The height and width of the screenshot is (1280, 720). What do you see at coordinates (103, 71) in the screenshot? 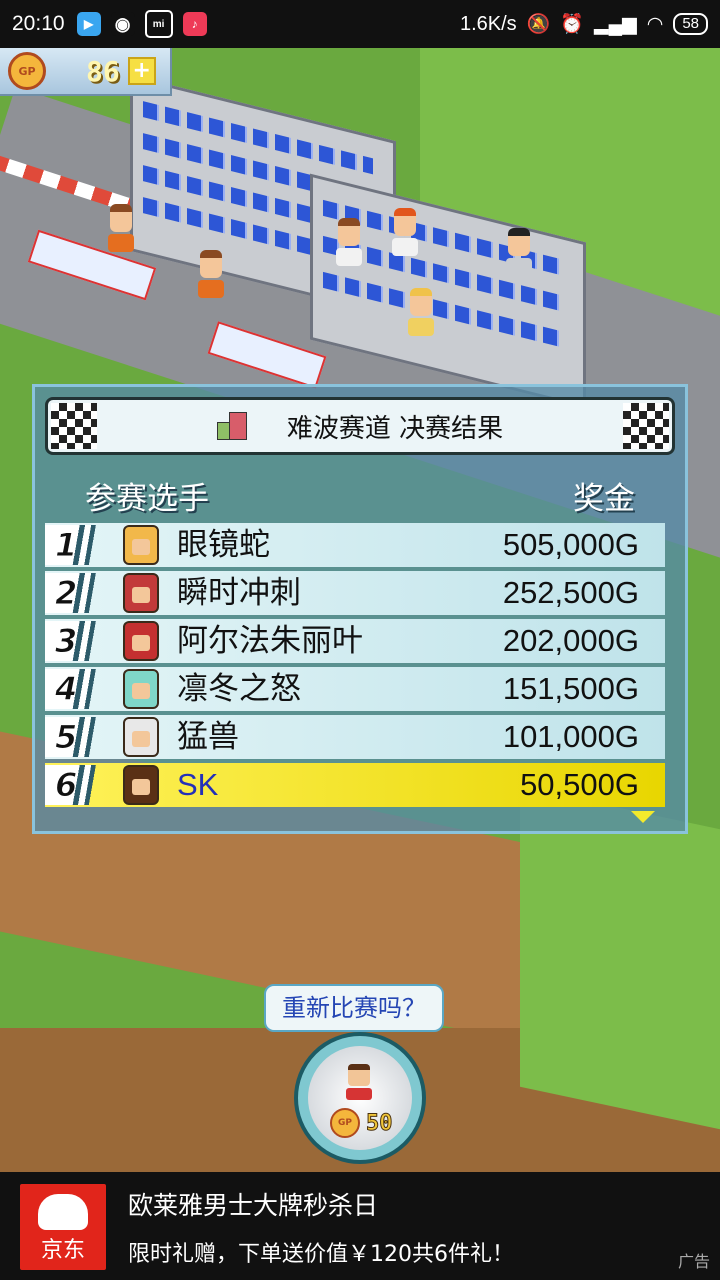
I see `gp-value: 86` at bounding box center [103, 71].